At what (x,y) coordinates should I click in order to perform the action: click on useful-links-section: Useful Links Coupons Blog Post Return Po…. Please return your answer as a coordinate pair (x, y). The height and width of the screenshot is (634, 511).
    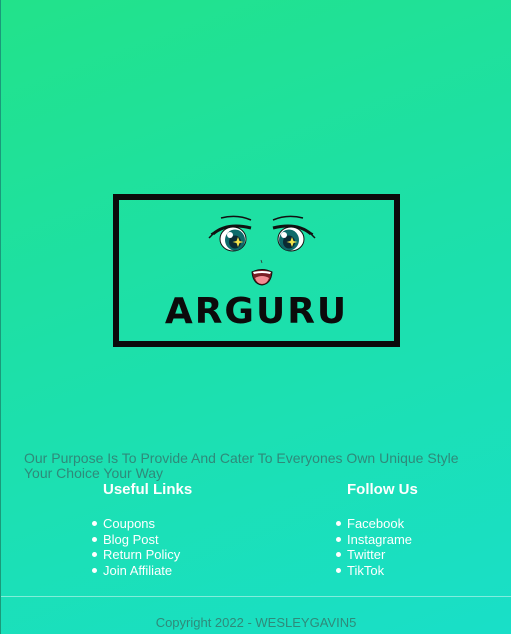
    Looking at the image, I should click on (142, 529).